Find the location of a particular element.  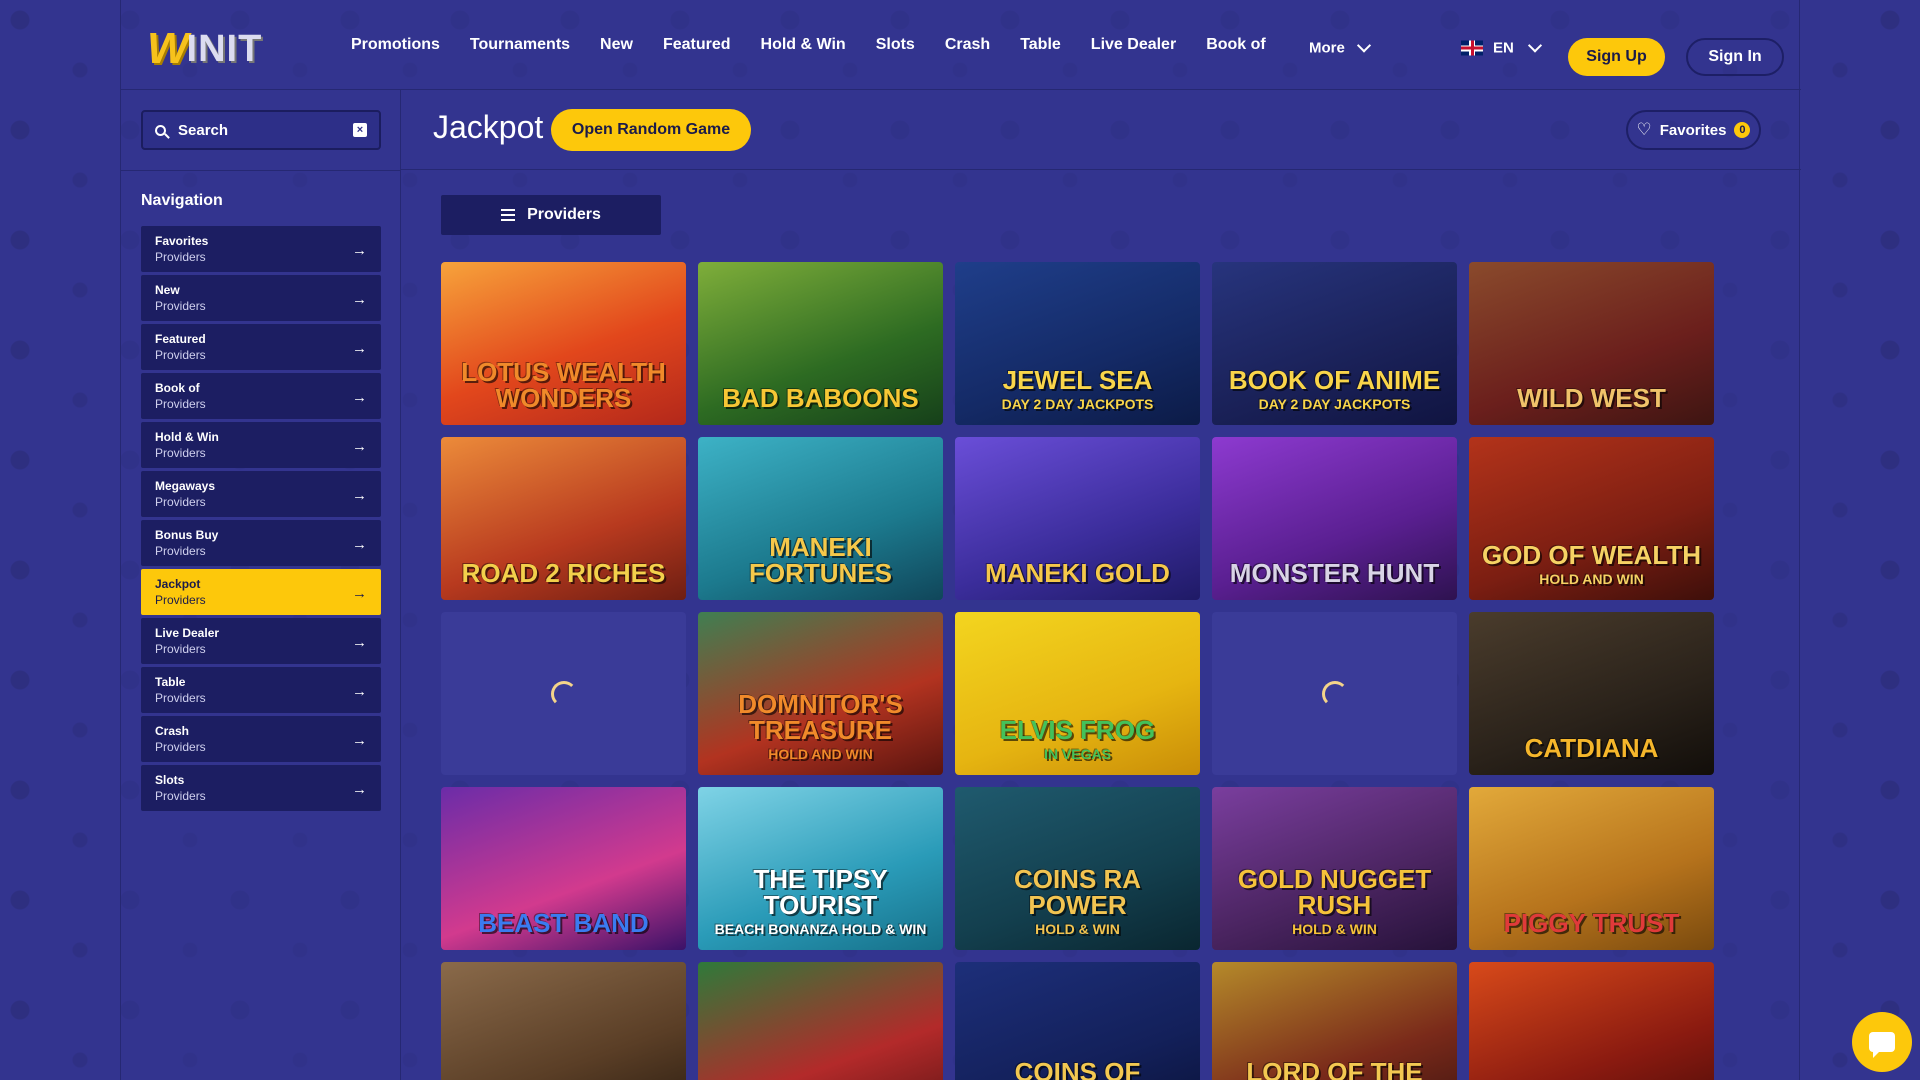

nav-item-promotions: Promotions is located at coordinates (395, 45).